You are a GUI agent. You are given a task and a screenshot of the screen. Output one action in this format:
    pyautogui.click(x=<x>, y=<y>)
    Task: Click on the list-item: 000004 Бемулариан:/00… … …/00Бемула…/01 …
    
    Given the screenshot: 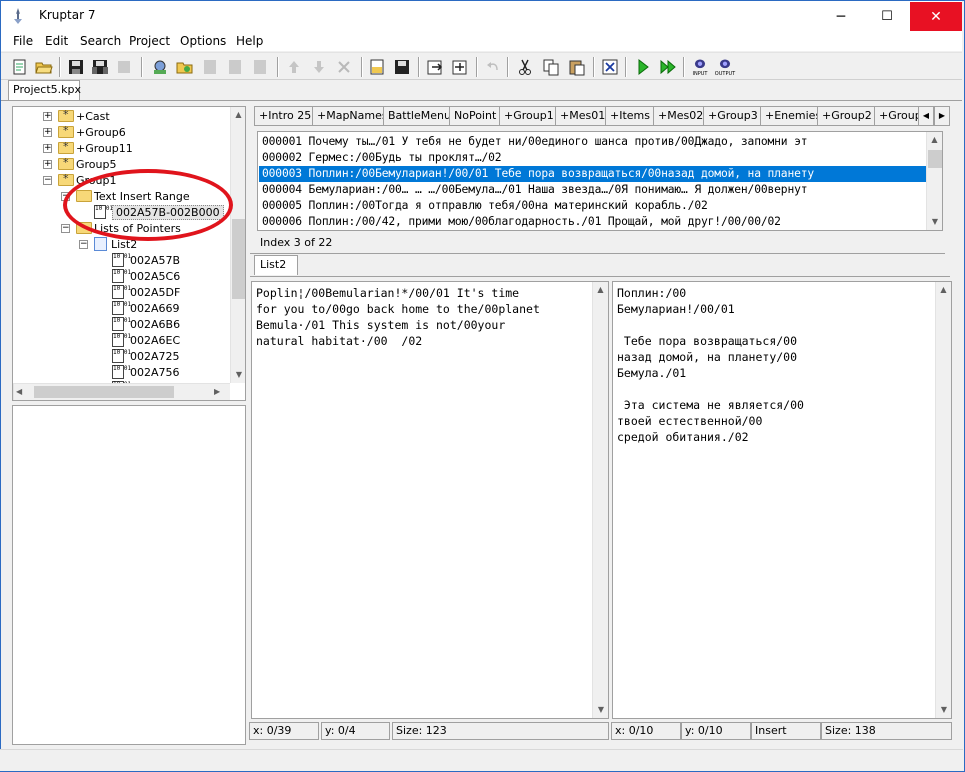 What is the action you would take?
    pyautogui.click(x=535, y=190)
    